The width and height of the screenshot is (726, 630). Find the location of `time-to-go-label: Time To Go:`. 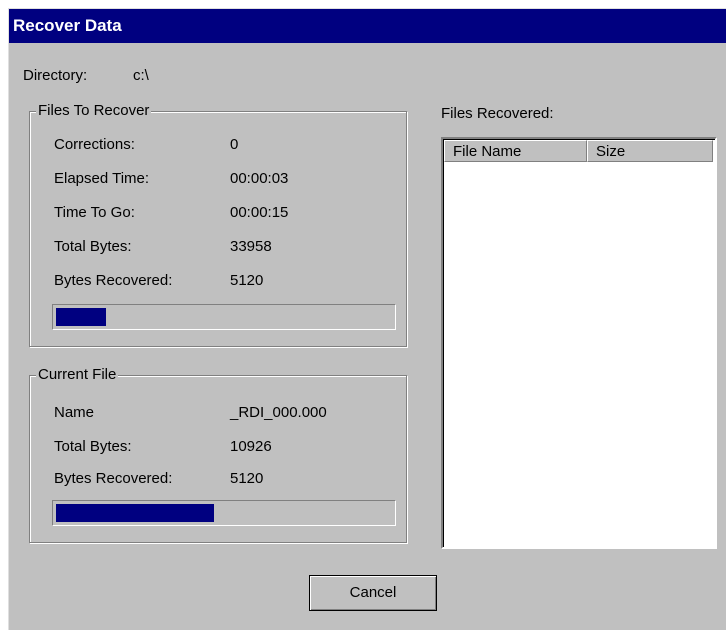

time-to-go-label: Time To Go: is located at coordinates (94, 212).